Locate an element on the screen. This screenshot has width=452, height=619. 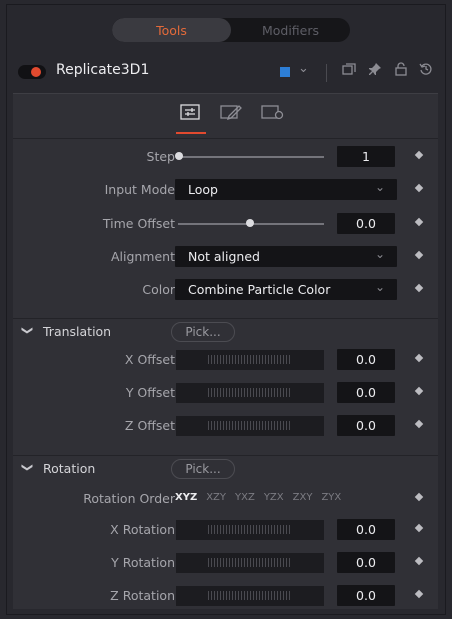
y-offset-label: Y Offset is located at coordinates (150, 392).